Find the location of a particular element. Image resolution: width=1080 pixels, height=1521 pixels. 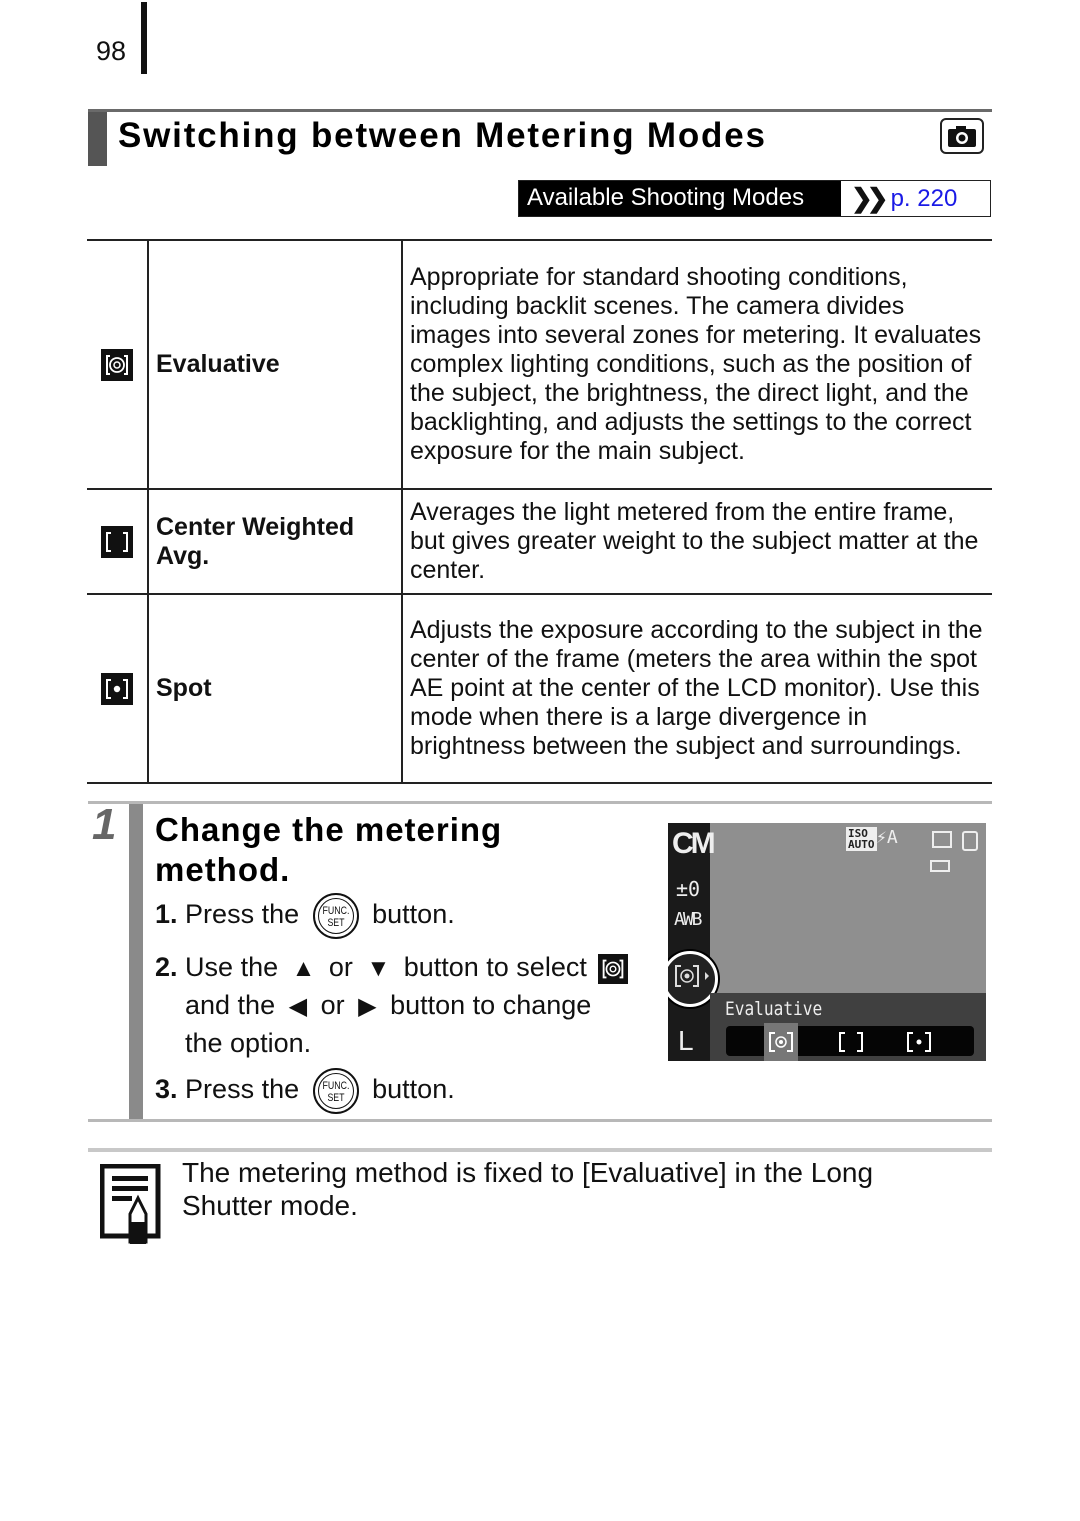

instruction-1: 1. Press the FUNC. SET button. is located at coordinates (305, 916).